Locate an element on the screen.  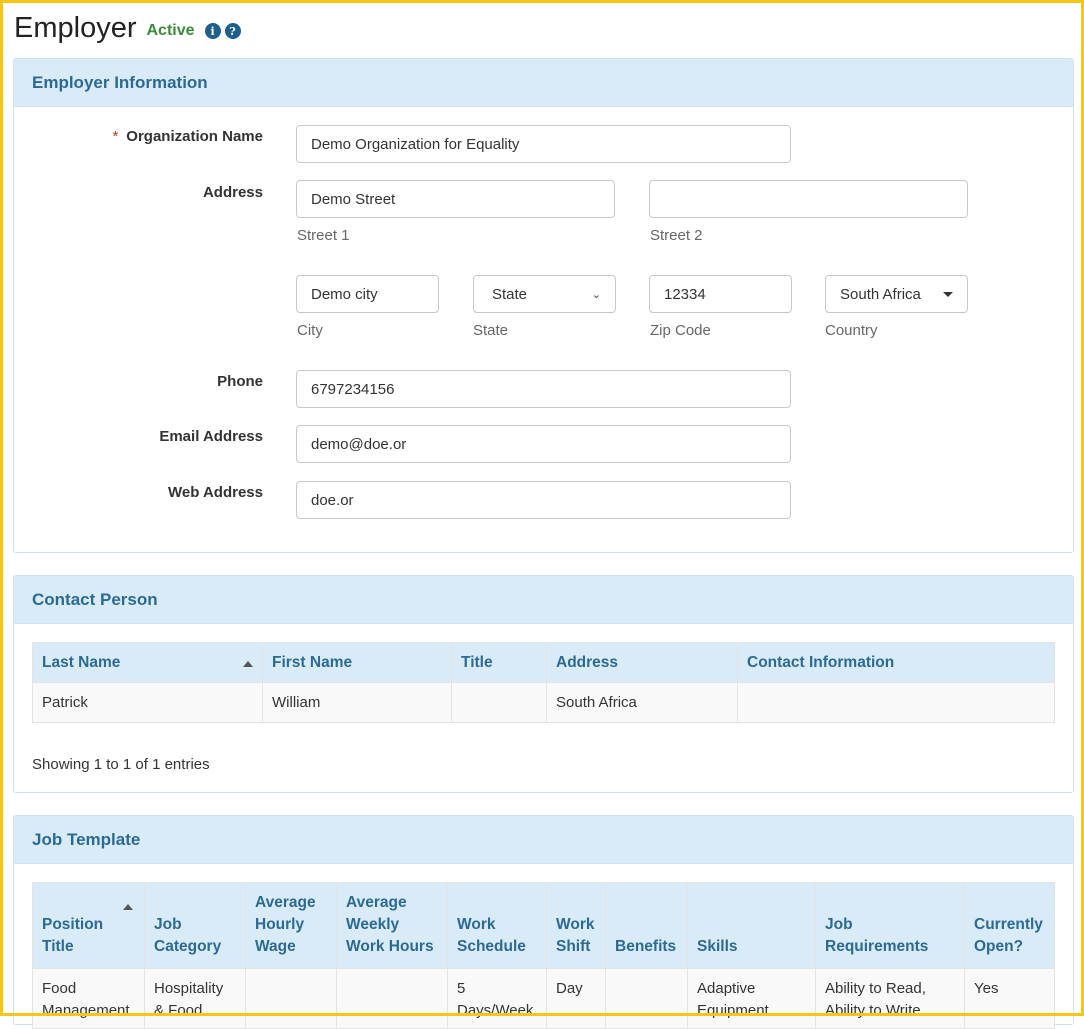
column-header-work-schedule: Work Schedule is located at coordinates (497, 925).